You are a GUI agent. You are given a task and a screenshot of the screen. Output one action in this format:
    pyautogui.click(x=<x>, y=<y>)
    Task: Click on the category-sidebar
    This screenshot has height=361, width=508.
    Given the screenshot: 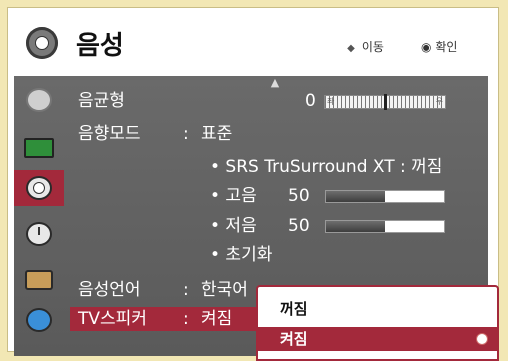 What is the action you would take?
    pyautogui.click(x=39, y=211)
    